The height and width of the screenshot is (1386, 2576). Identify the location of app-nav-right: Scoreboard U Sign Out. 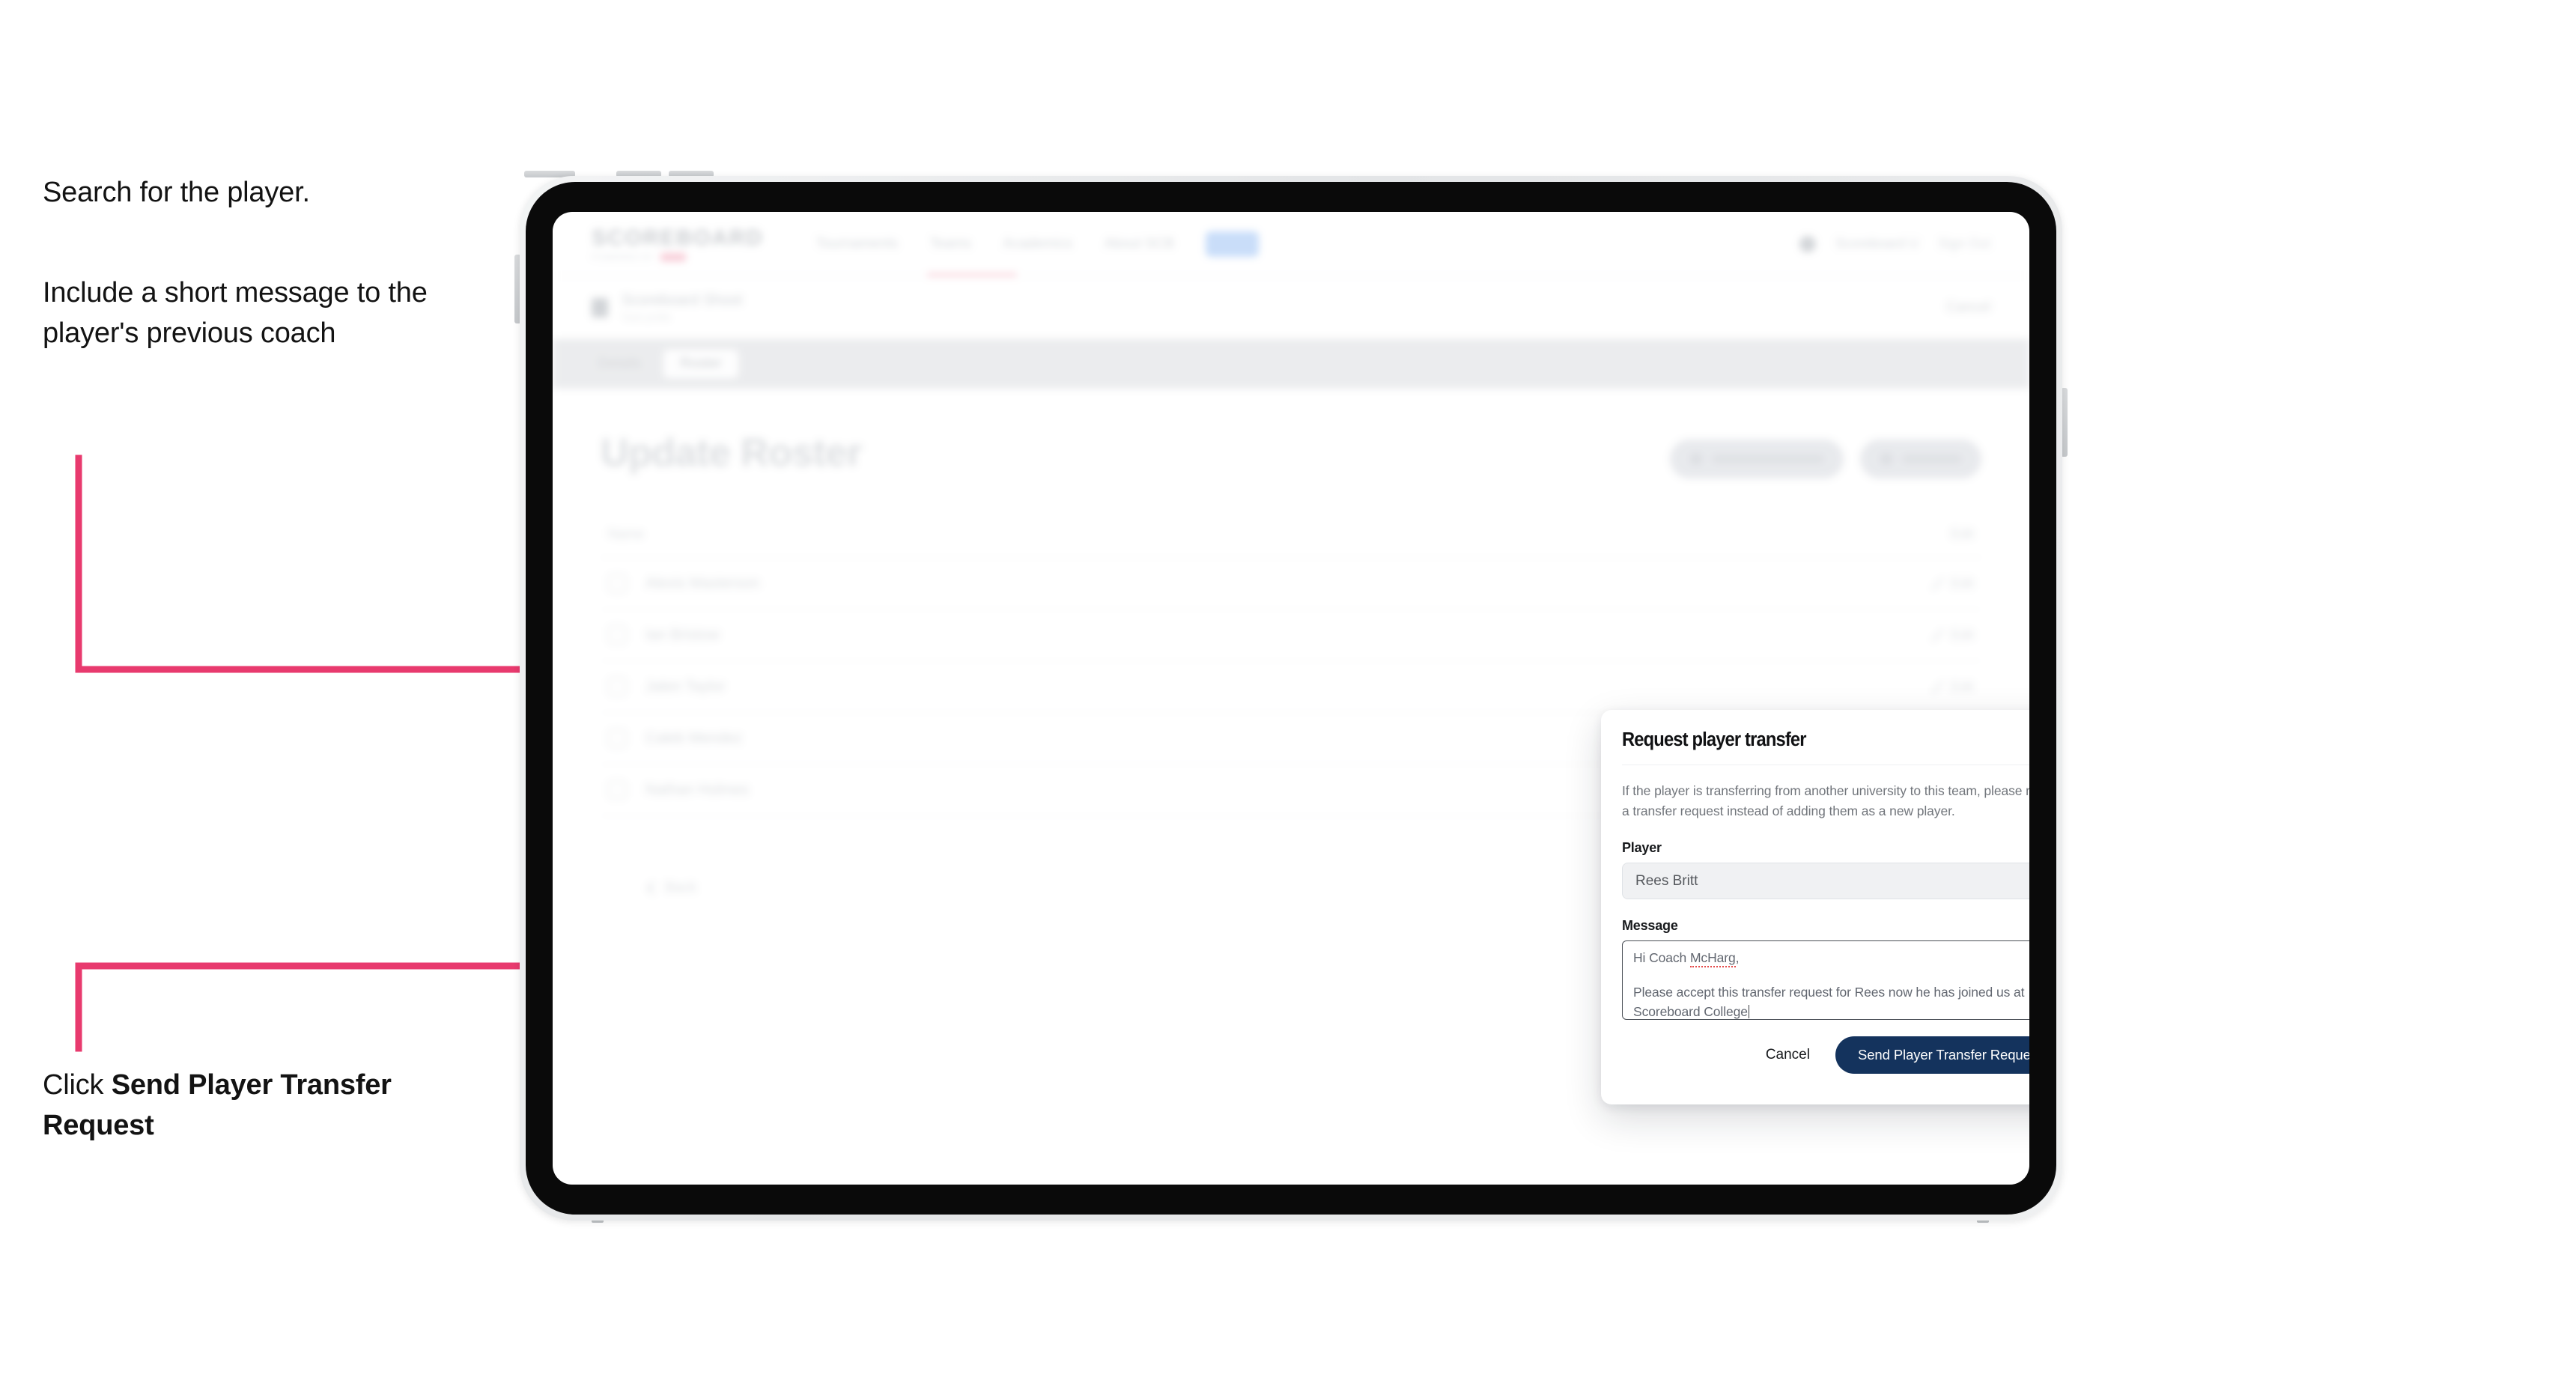
(1894, 244).